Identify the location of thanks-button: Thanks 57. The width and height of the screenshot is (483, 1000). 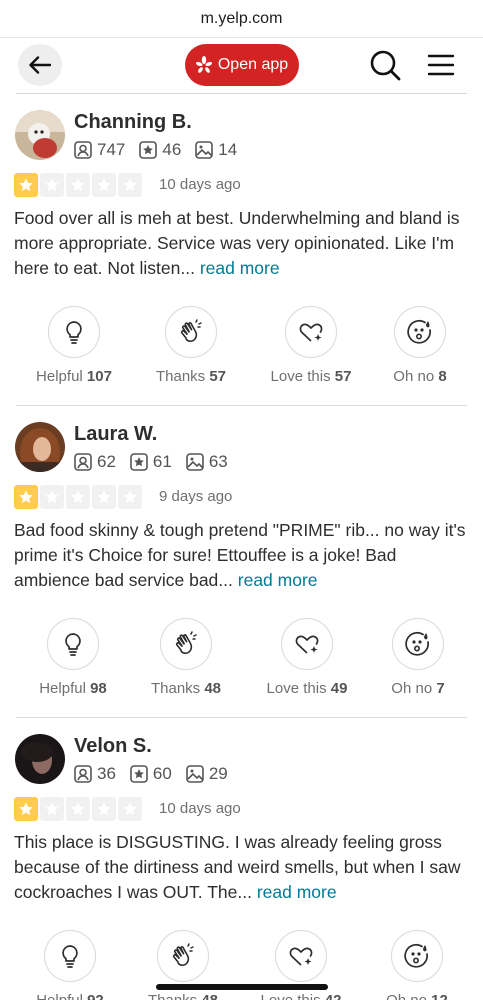
(191, 345).